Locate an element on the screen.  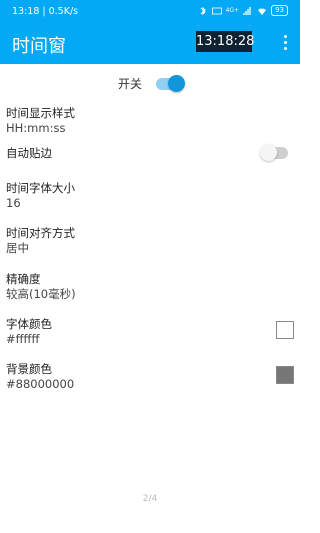
setting-precision: 精确度 较高(10毫秒) is located at coordinates (41, 287).